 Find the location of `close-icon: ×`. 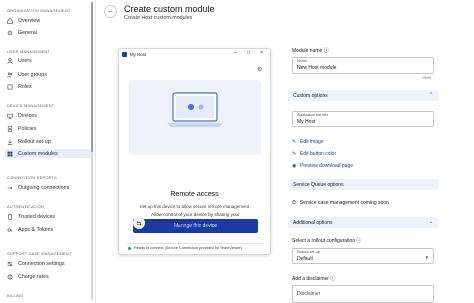

close-icon: × is located at coordinates (261, 53).